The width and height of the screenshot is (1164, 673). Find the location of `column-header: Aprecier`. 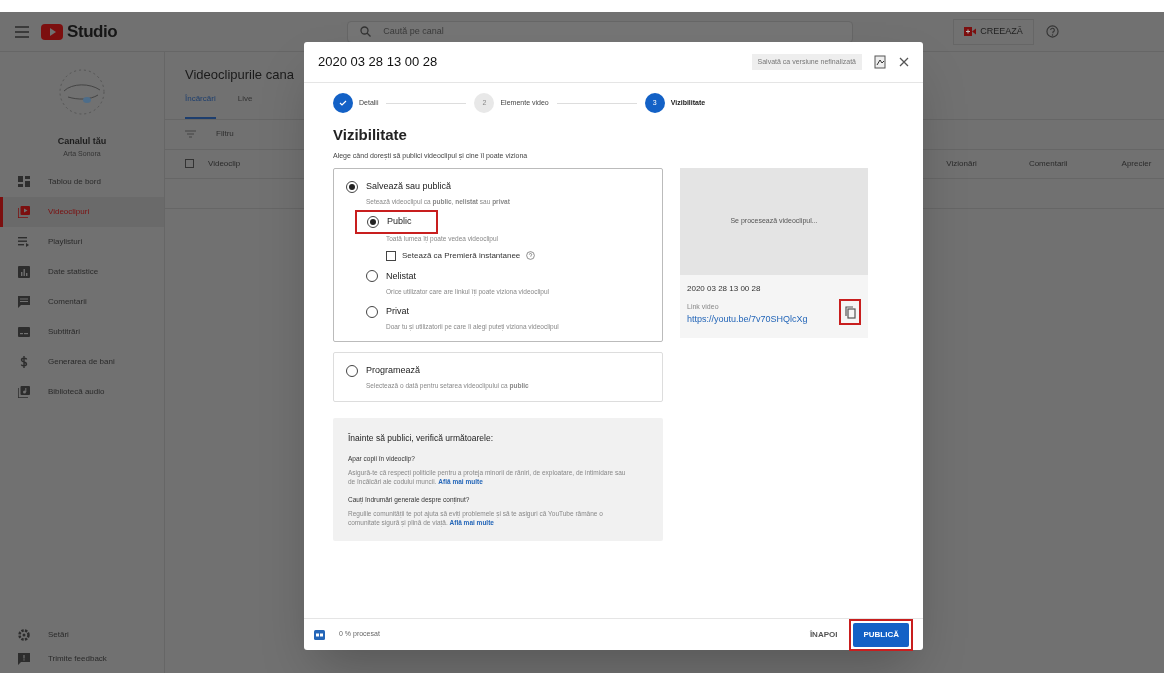

column-header: Aprecier is located at coordinates (1136, 163).